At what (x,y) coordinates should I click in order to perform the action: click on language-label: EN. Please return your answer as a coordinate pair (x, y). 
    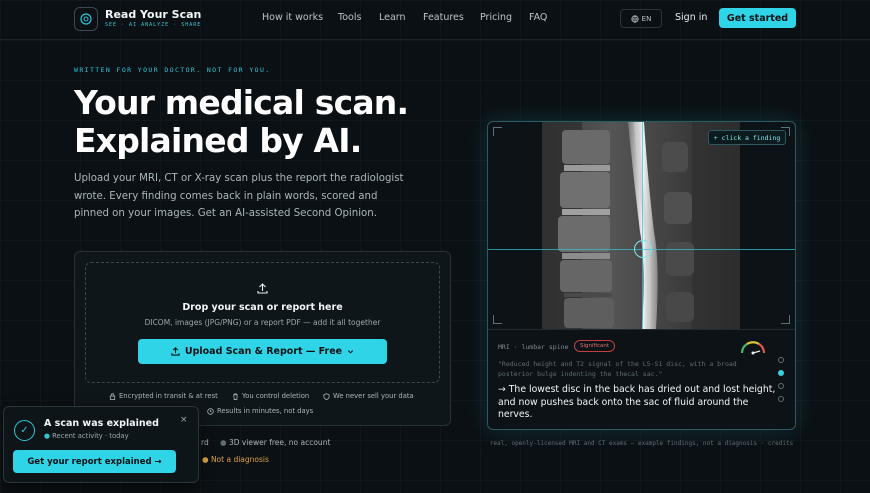
    Looking at the image, I should click on (646, 18).